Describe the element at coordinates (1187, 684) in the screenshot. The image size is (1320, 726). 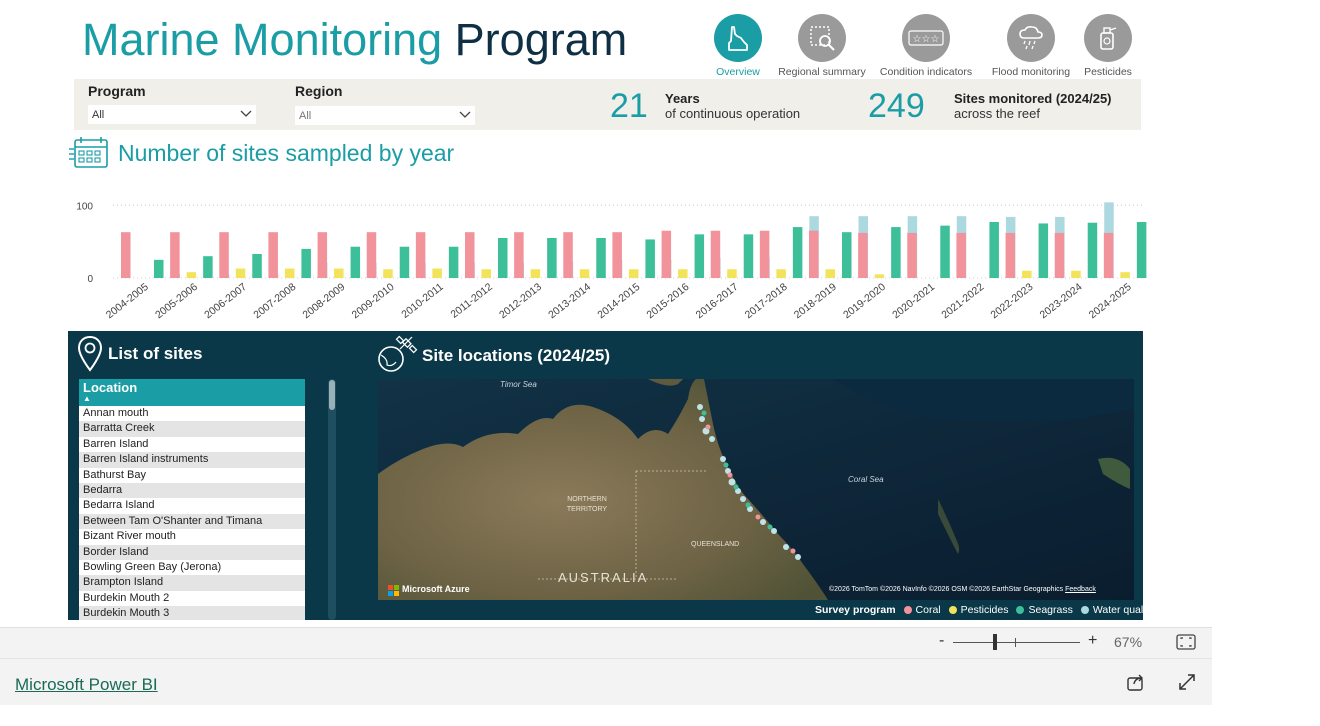
I see `fullscreen-icon` at that location.